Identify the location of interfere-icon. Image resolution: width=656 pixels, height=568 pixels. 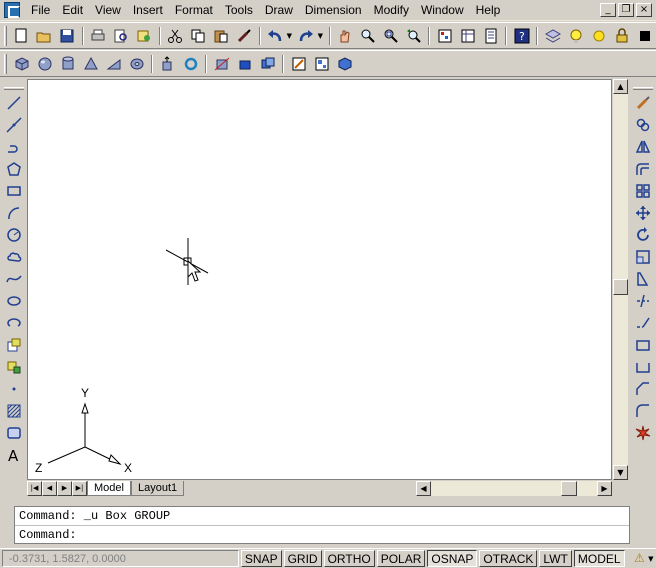
(267, 64).